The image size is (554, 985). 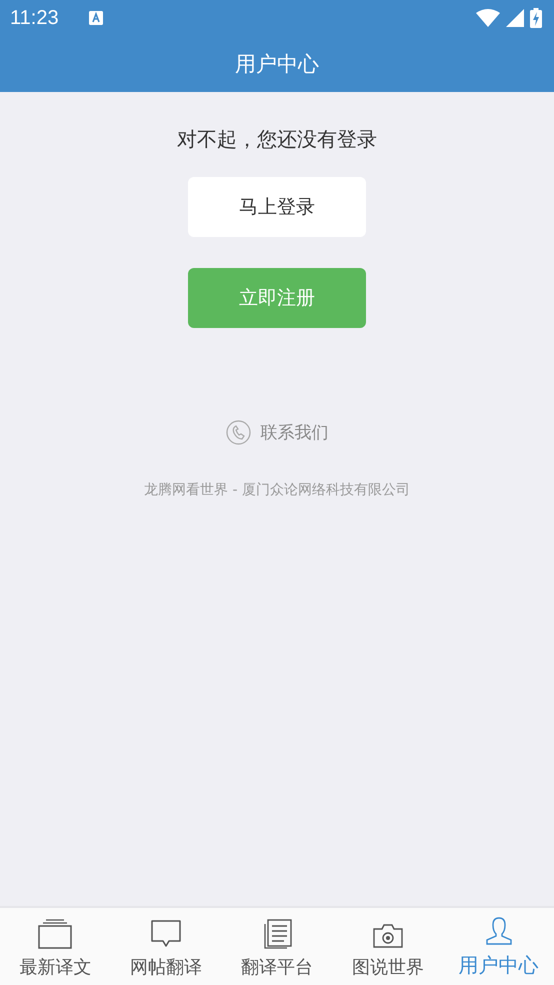 What do you see at coordinates (499, 931) in the screenshot?
I see `user-icon` at bounding box center [499, 931].